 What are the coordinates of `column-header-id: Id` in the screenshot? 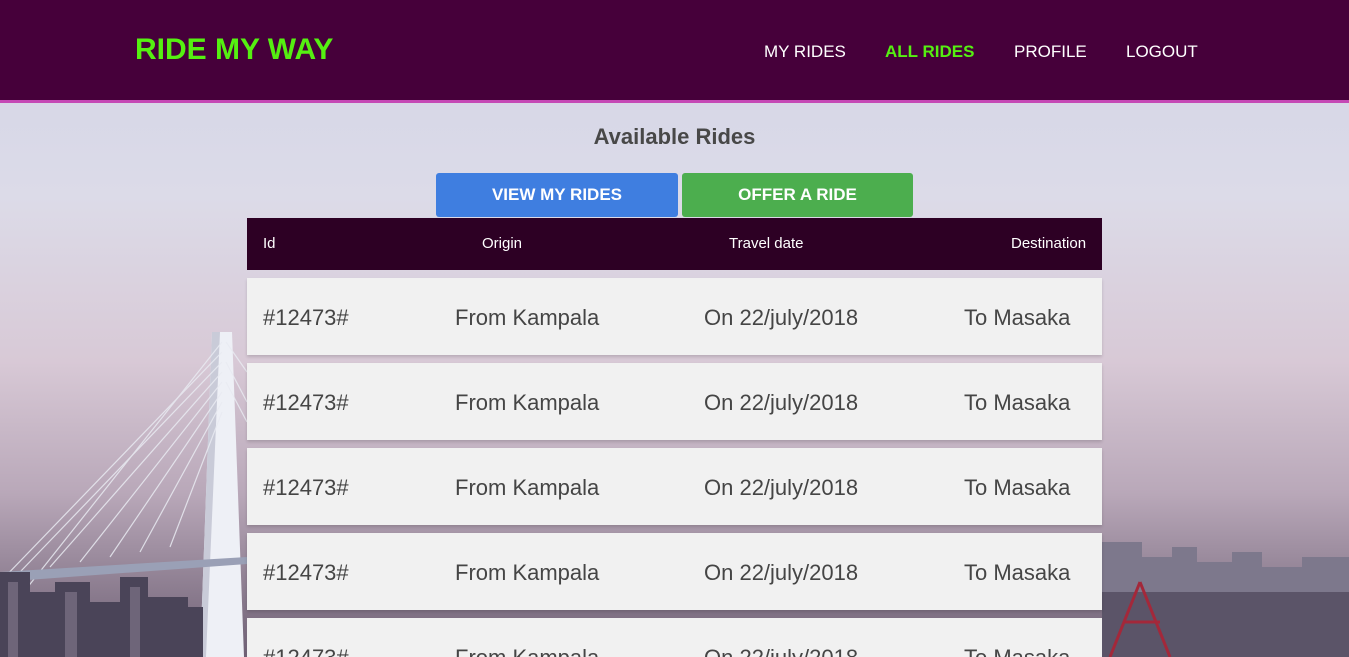 It's located at (269, 243).